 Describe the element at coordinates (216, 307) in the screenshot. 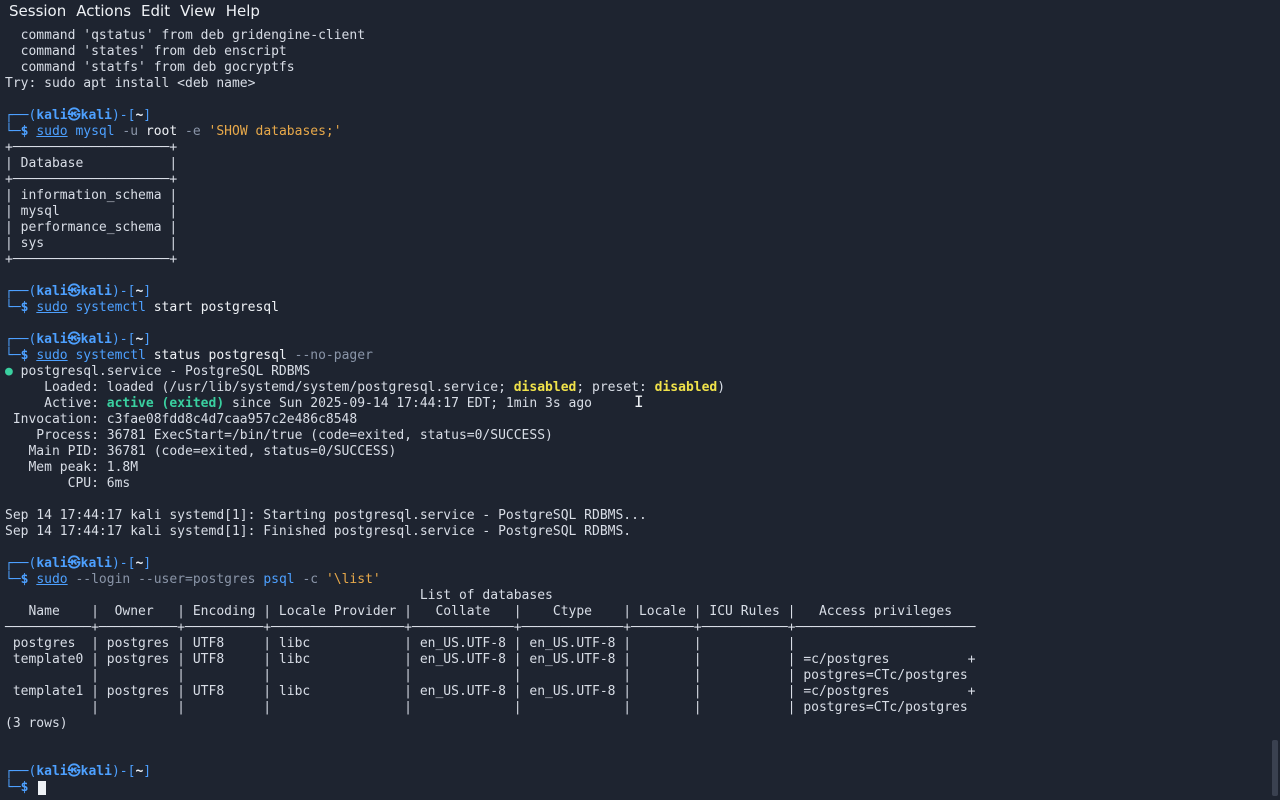

I see `cmd-arg: start postgresql` at that location.